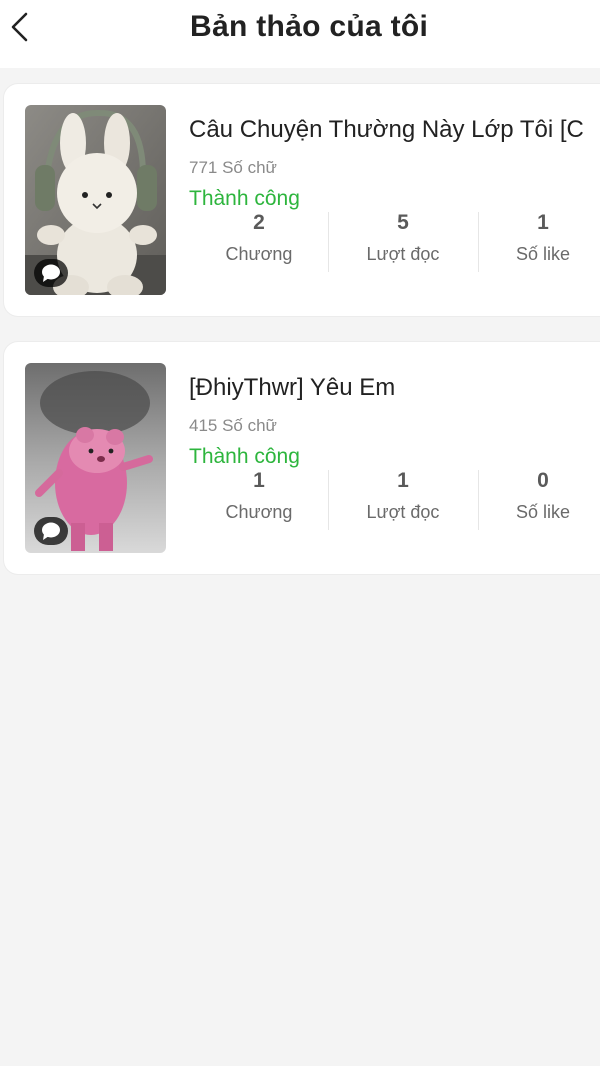 The height and width of the screenshot is (1066, 600). Describe the element at coordinates (543, 480) in the screenshot. I see `stat-value: 0` at that location.